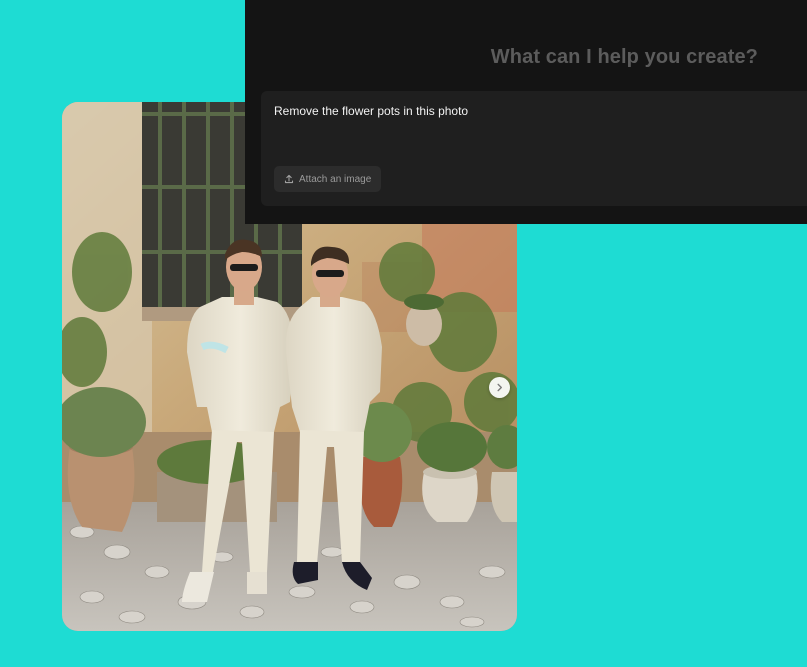 The width and height of the screenshot is (807, 667). I want to click on attach-image-button: Attach an image, so click(328, 179).